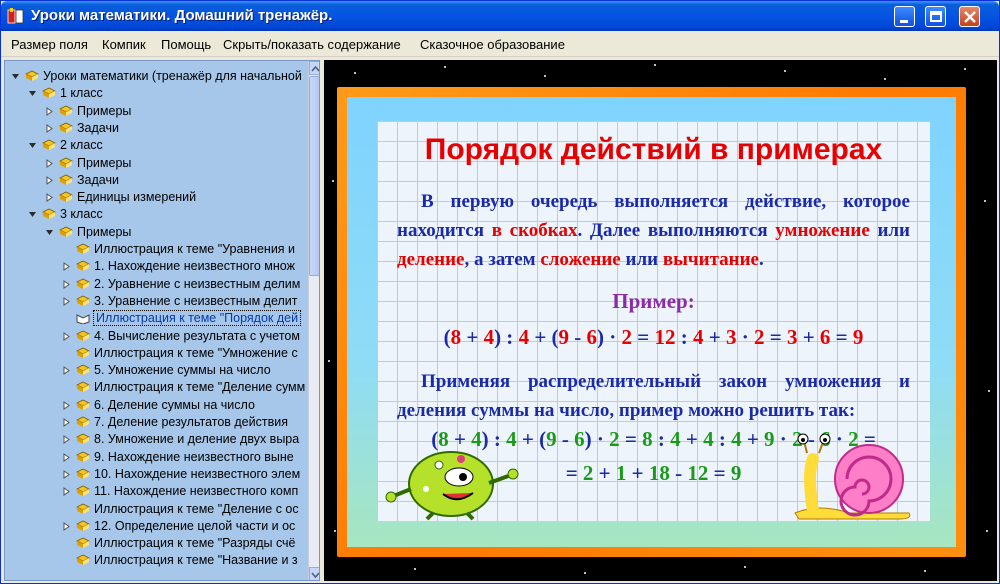  Describe the element at coordinates (183, 266) in the screenshot. I see `tree-item: 1. Нахождение неизвестного множ` at that location.